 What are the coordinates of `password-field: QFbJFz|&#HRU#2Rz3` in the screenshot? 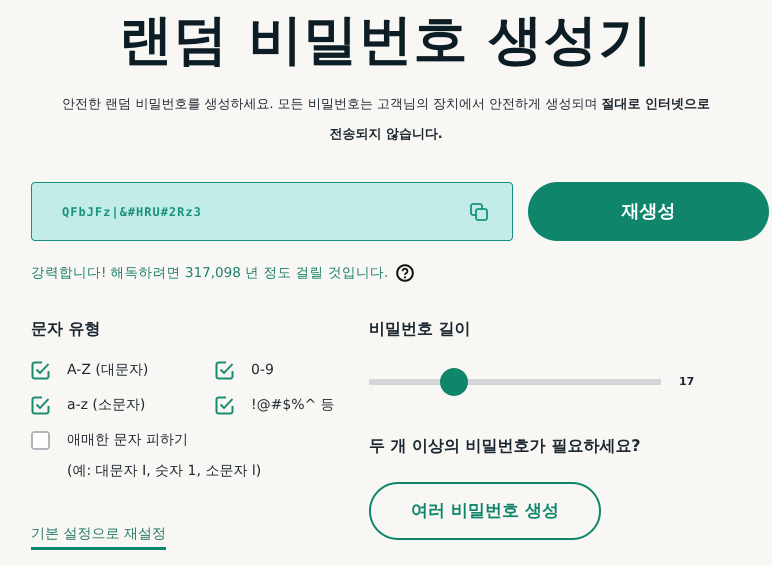 It's located at (272, 211).